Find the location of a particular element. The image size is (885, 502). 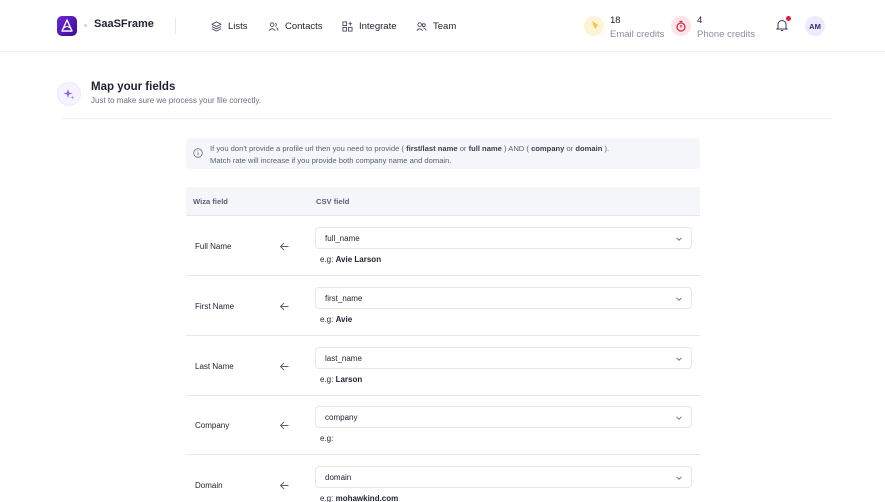

email-credits-label: Email credits is located at coordinates (637, 34).